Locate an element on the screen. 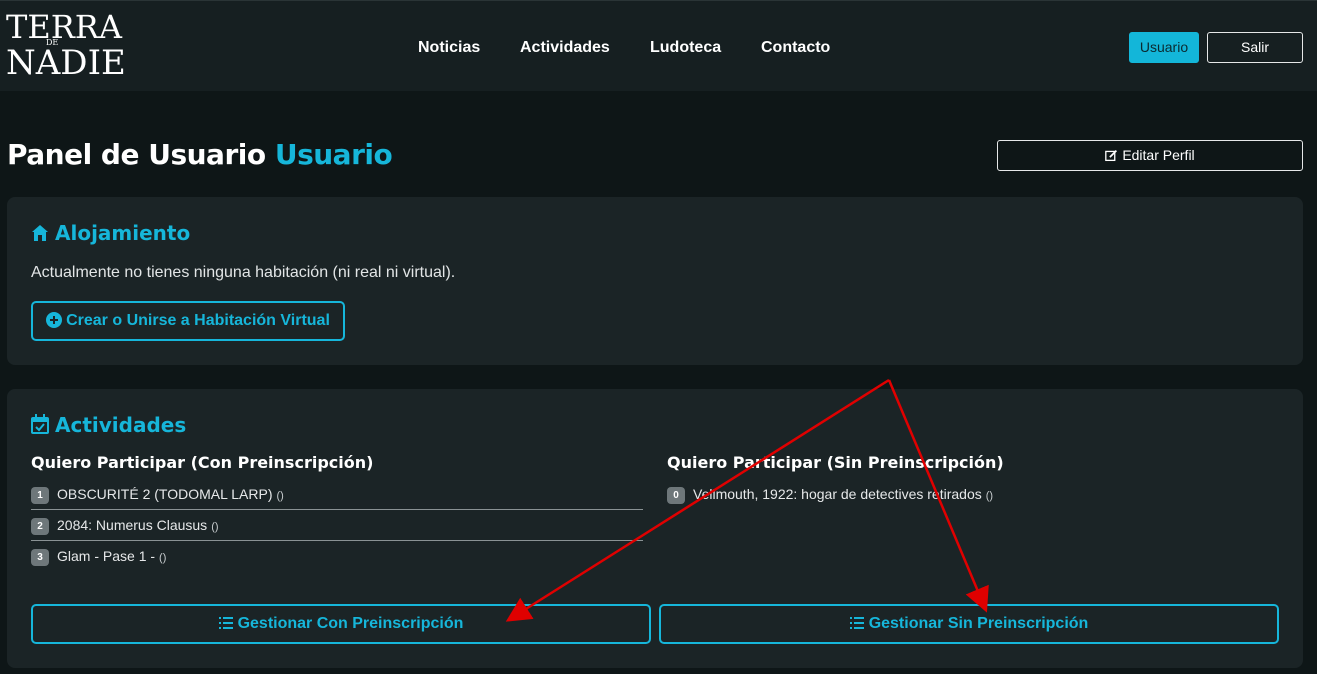 The width and height of the screenshot is (1317, 674). without-prereg-title: Quiero Participar (Sin Preinscripción) is located at coordinates (835, 462).